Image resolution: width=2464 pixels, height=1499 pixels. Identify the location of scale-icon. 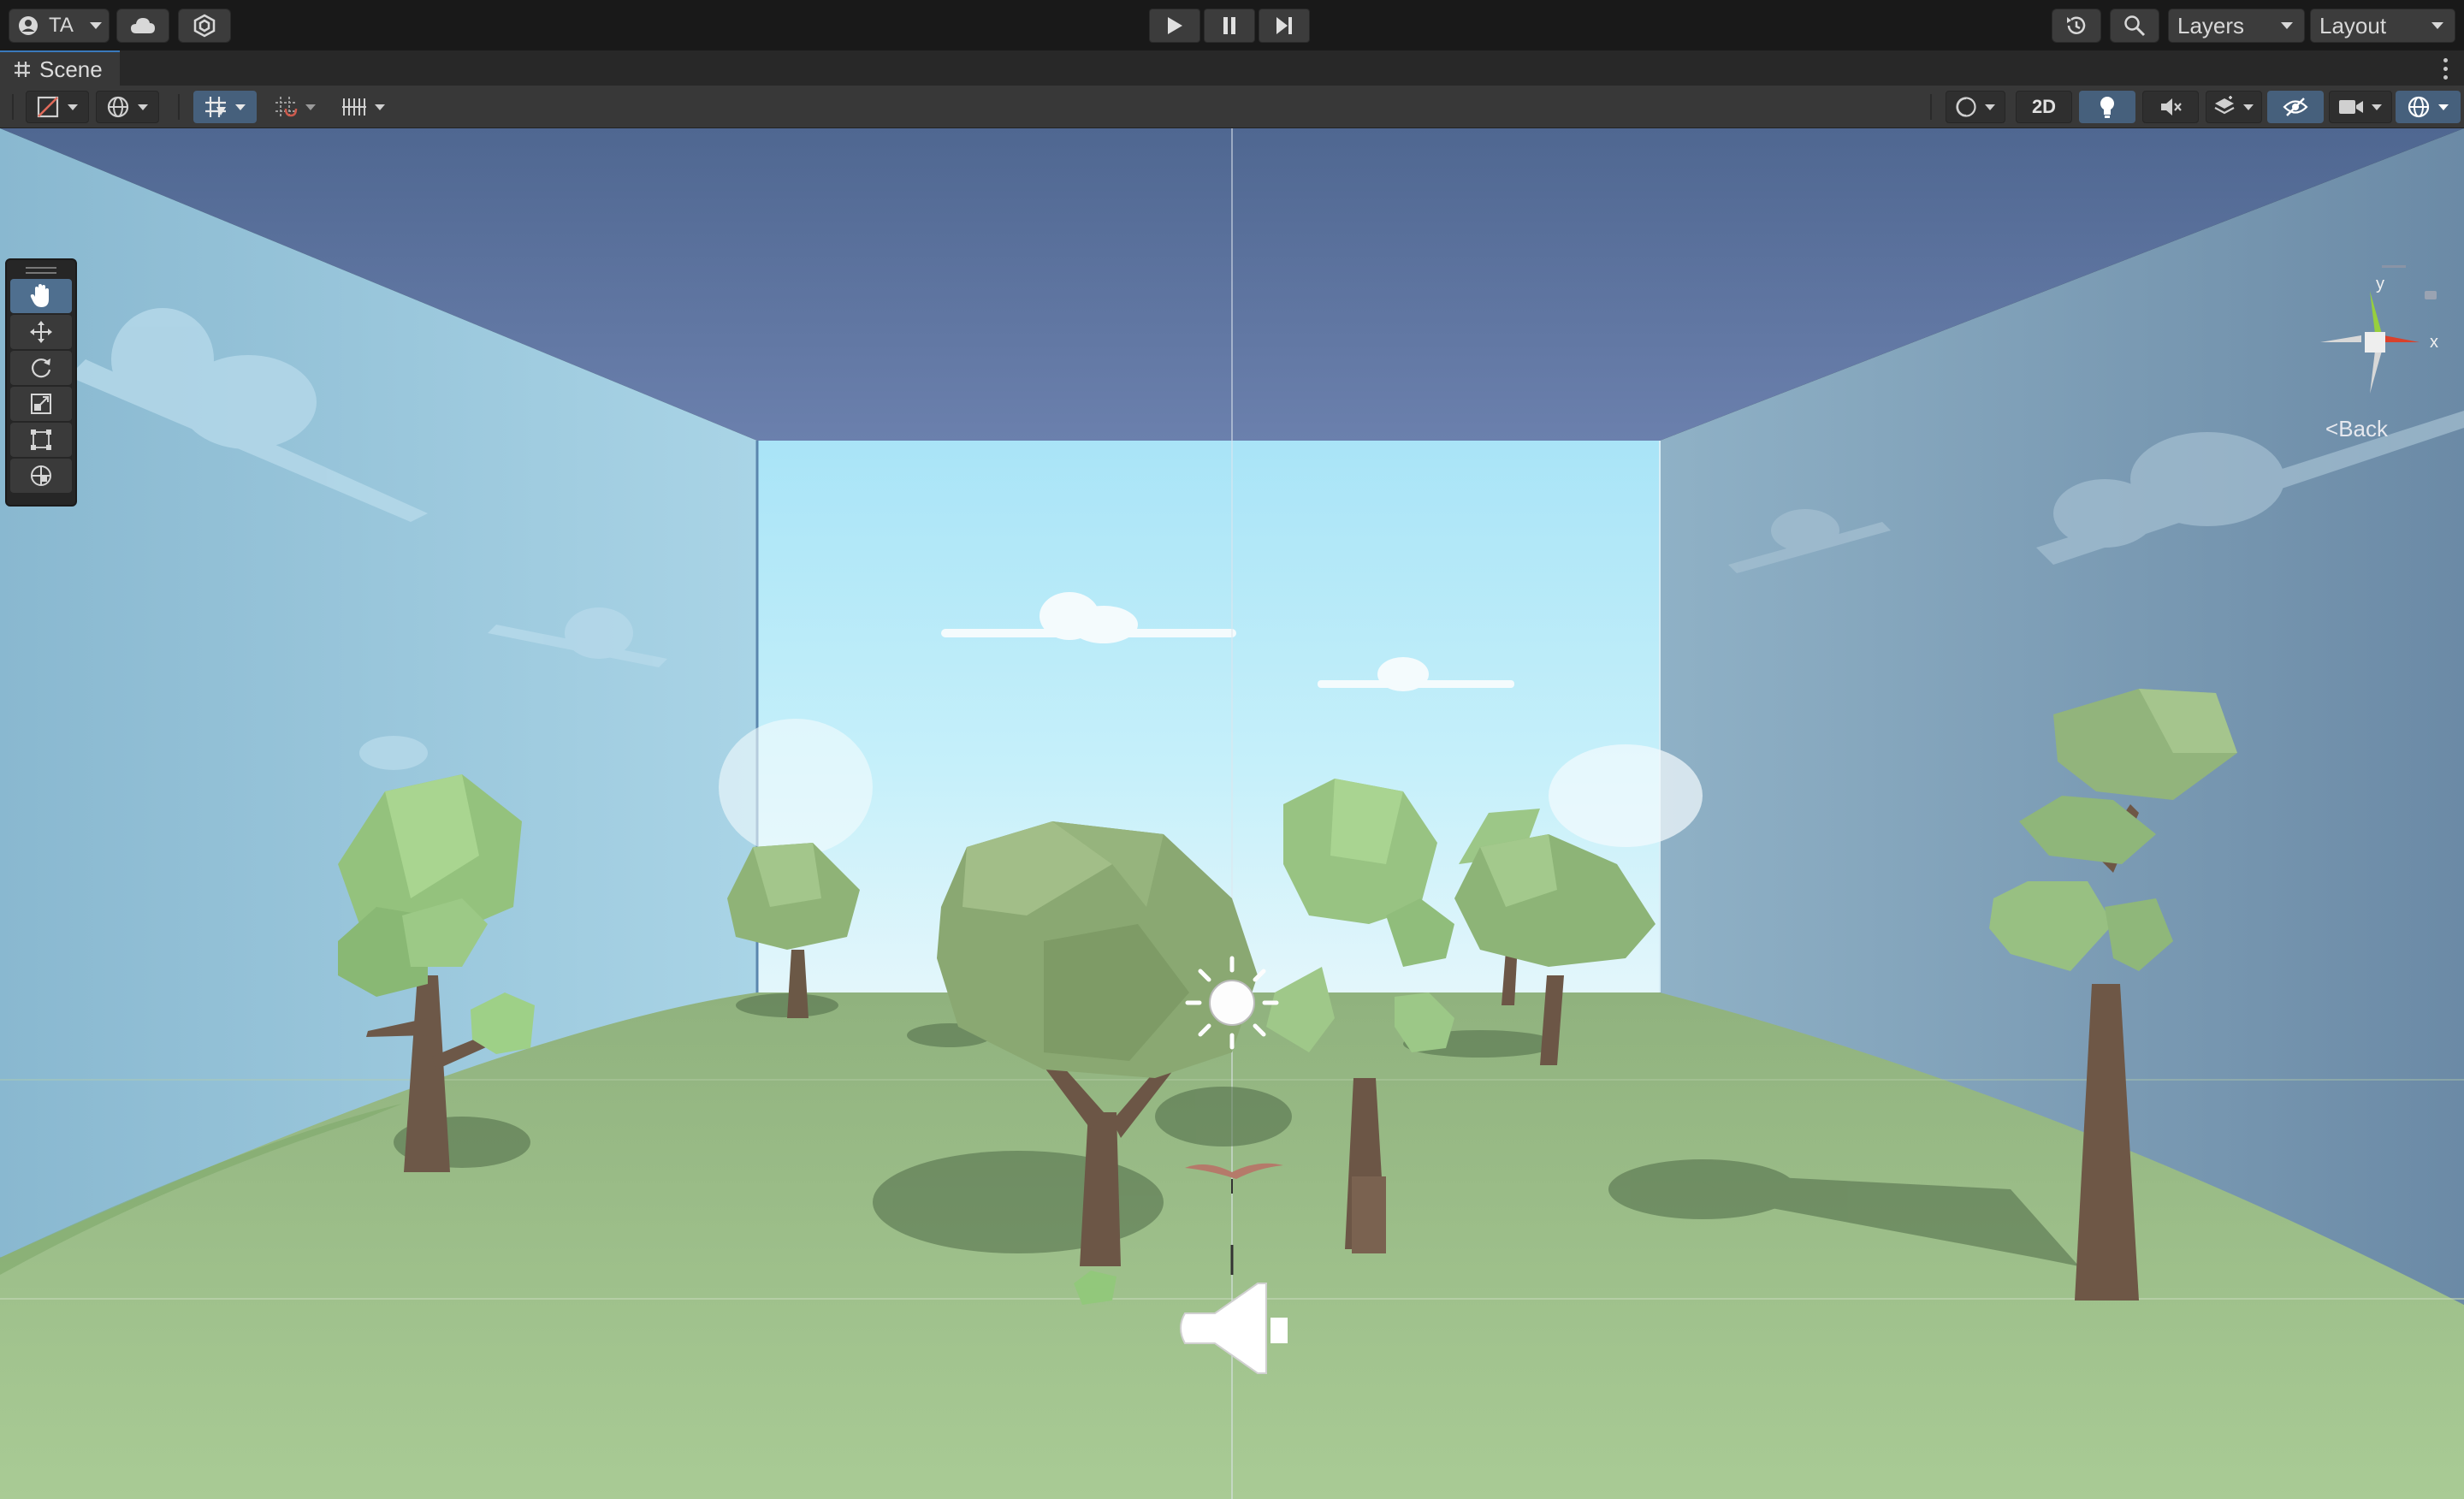
(41, 404).